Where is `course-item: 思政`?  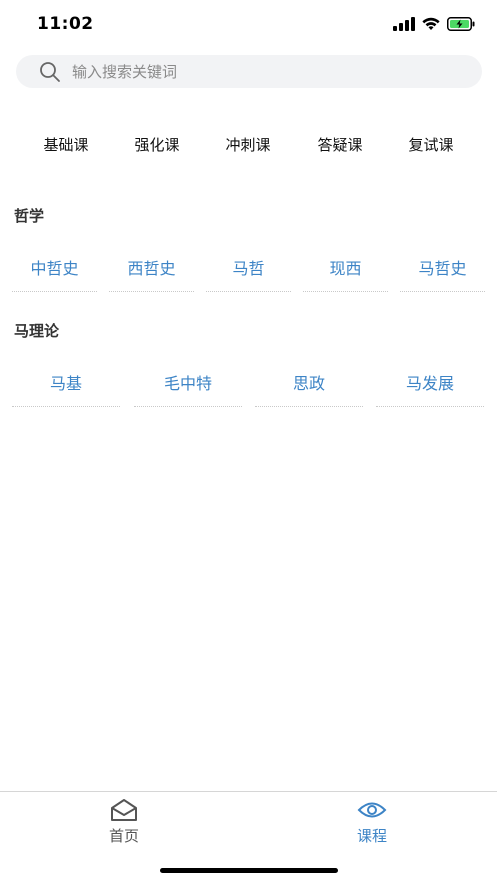 course-item: 思政 is located at coordinates (309, 385).